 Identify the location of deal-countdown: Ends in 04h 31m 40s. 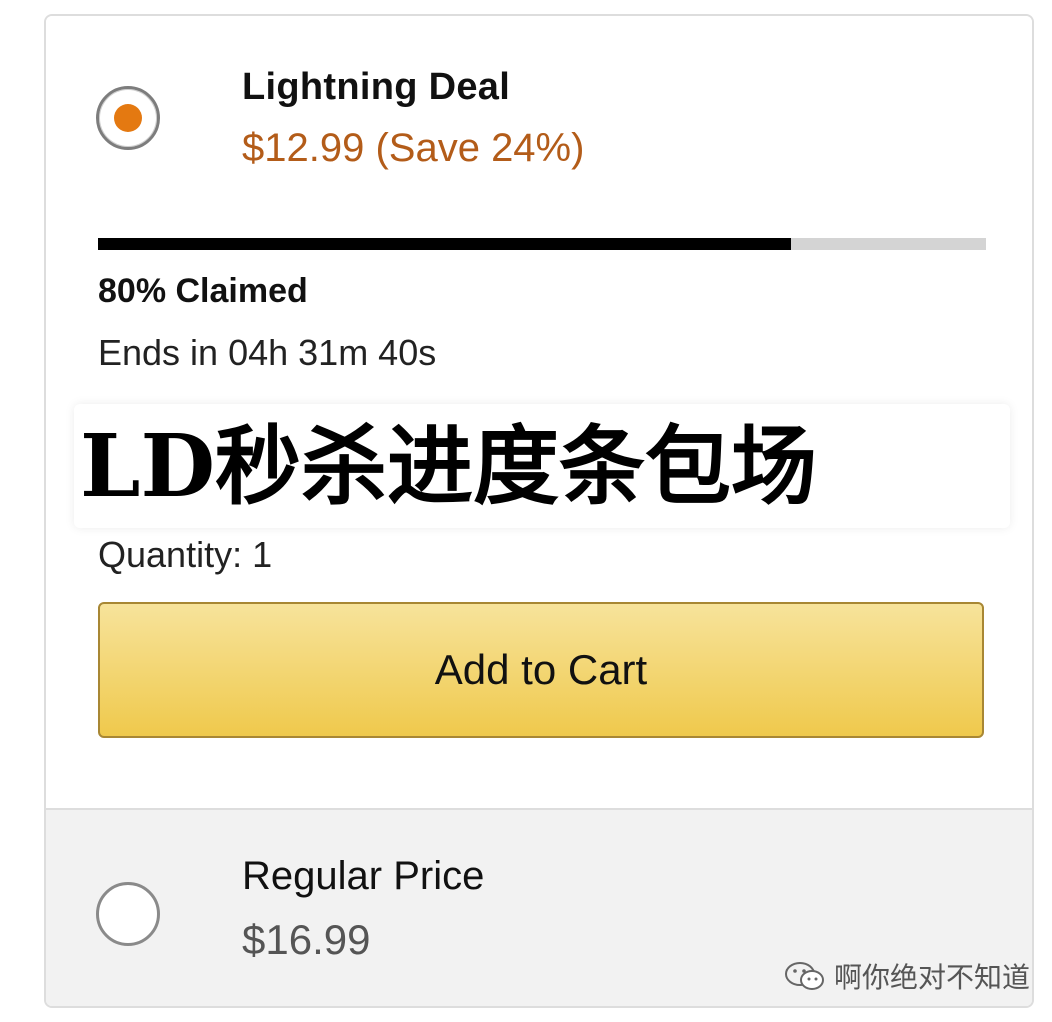
(267, 352).